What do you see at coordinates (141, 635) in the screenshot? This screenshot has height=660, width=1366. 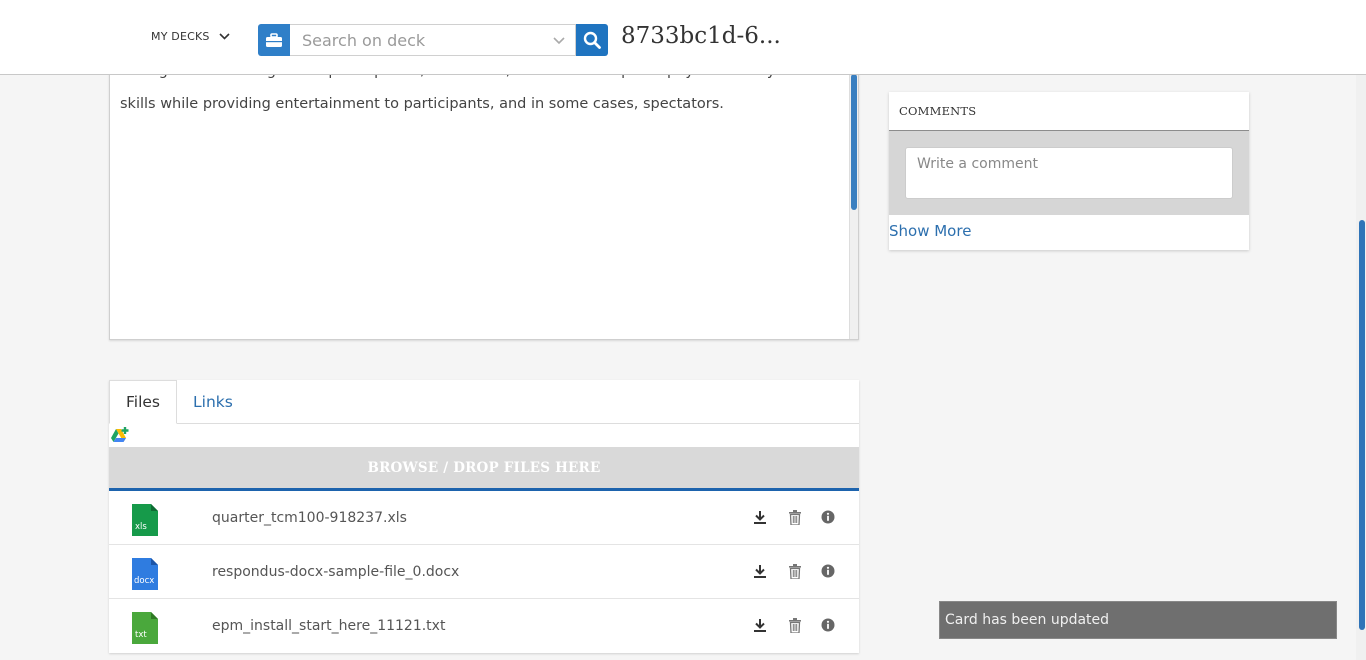 I see `svg-text: txt` at bounding box center [141, 635].